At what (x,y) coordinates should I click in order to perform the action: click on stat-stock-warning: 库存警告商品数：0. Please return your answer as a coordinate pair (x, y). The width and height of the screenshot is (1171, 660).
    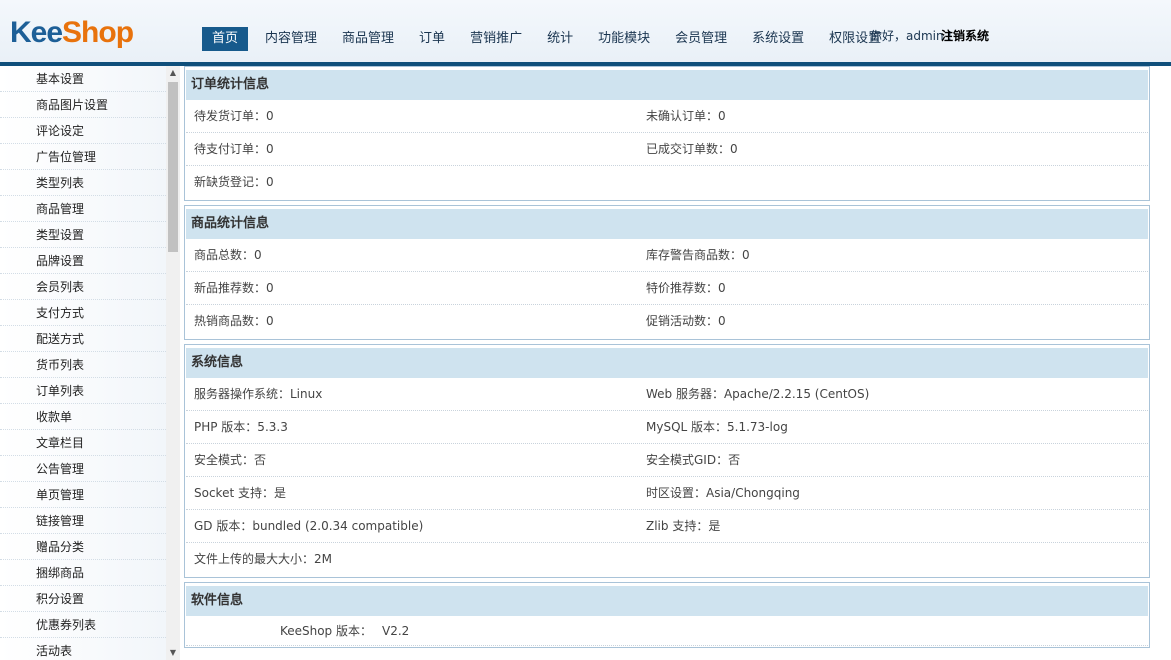
    Looking at the image, I should click on (698, 255).